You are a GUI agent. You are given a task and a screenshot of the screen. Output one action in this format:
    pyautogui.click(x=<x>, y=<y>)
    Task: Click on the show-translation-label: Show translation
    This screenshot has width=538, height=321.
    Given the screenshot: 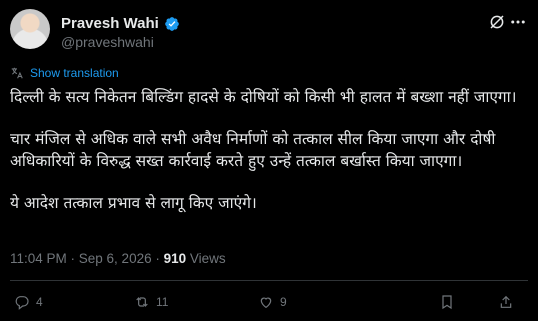 What is the action you would take?
    pyautogui.click(x=74, y=73)
    